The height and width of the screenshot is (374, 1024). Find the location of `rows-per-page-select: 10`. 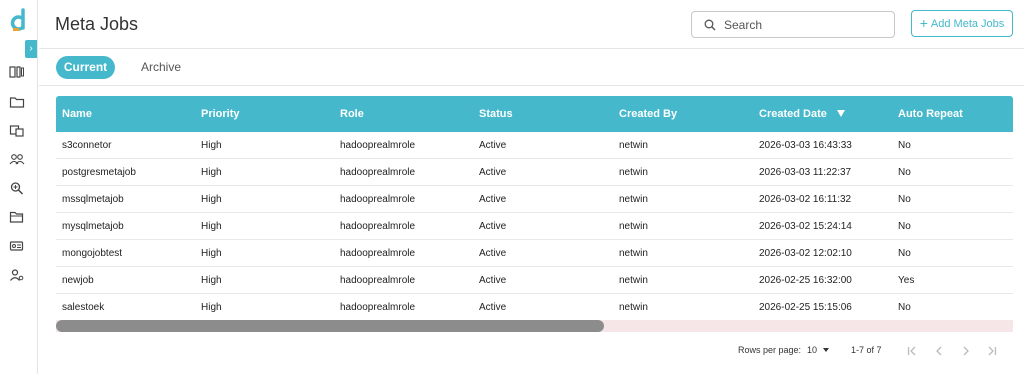

rows-per-page-select: 10 is located at coordinates (818, 350).